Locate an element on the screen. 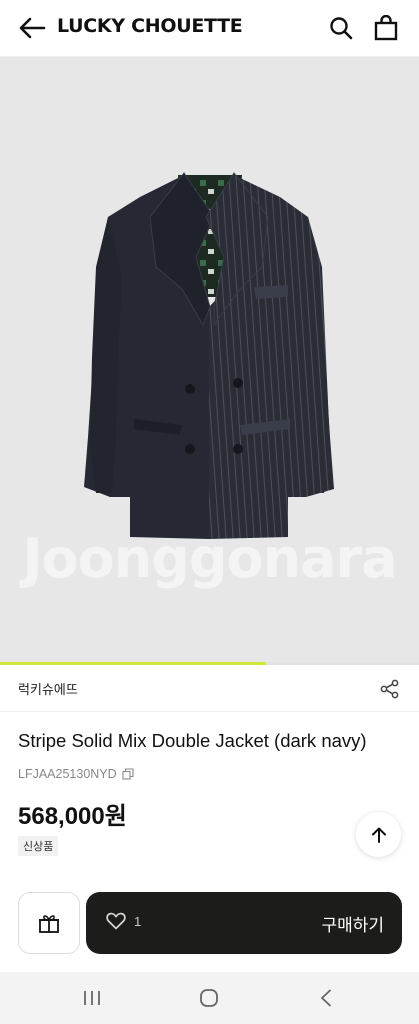 The height and width of the screenshot is (1024, 419). search-button is located at coordinates (341, 28).